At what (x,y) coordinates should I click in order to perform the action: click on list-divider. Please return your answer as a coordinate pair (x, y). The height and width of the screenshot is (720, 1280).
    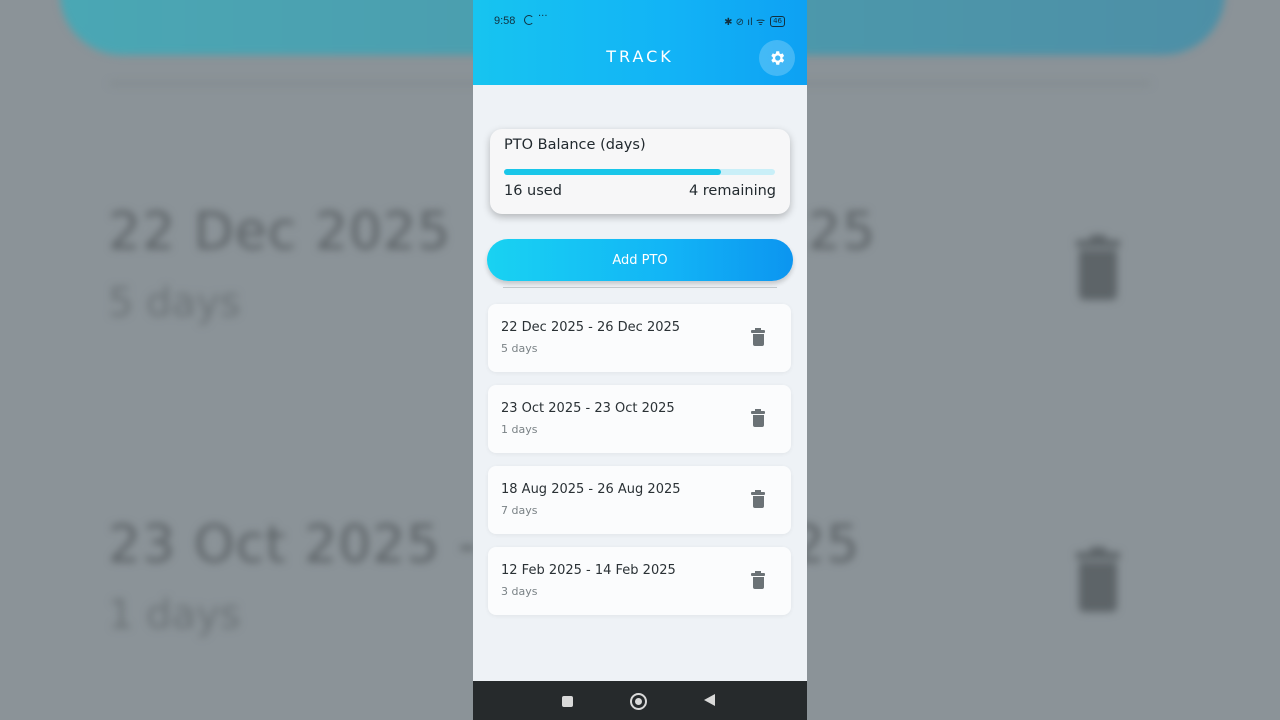
    Looking at the image, I should click on (640, 287).